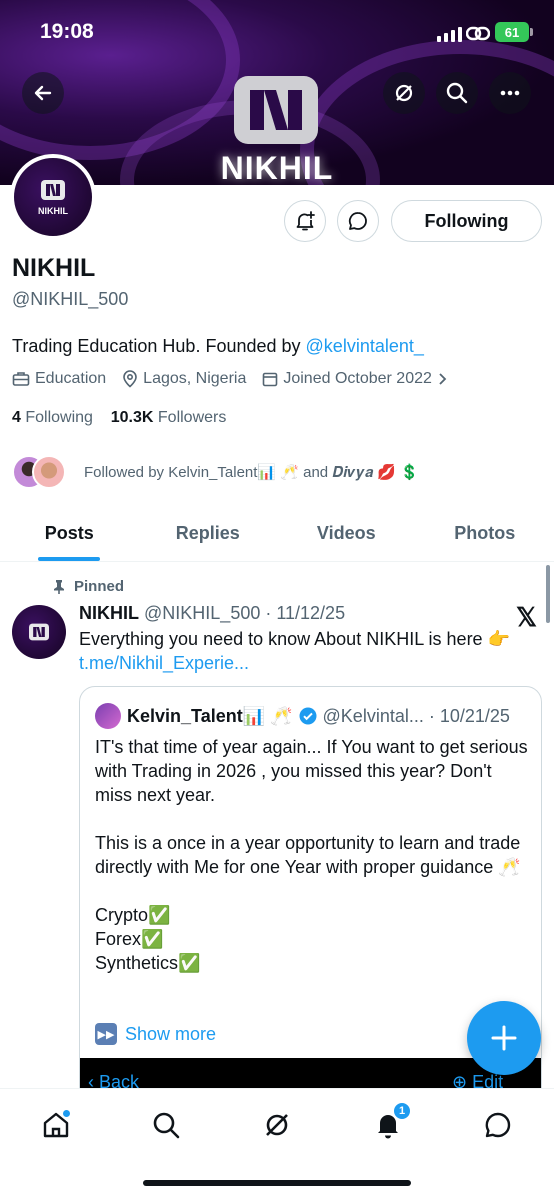 This screenshot has width=554, height=1199. What do you see at coordinates (53, 211) in the screenshot?
I see `avatar-label: NIKHIL` at bounding box center [53, 211].